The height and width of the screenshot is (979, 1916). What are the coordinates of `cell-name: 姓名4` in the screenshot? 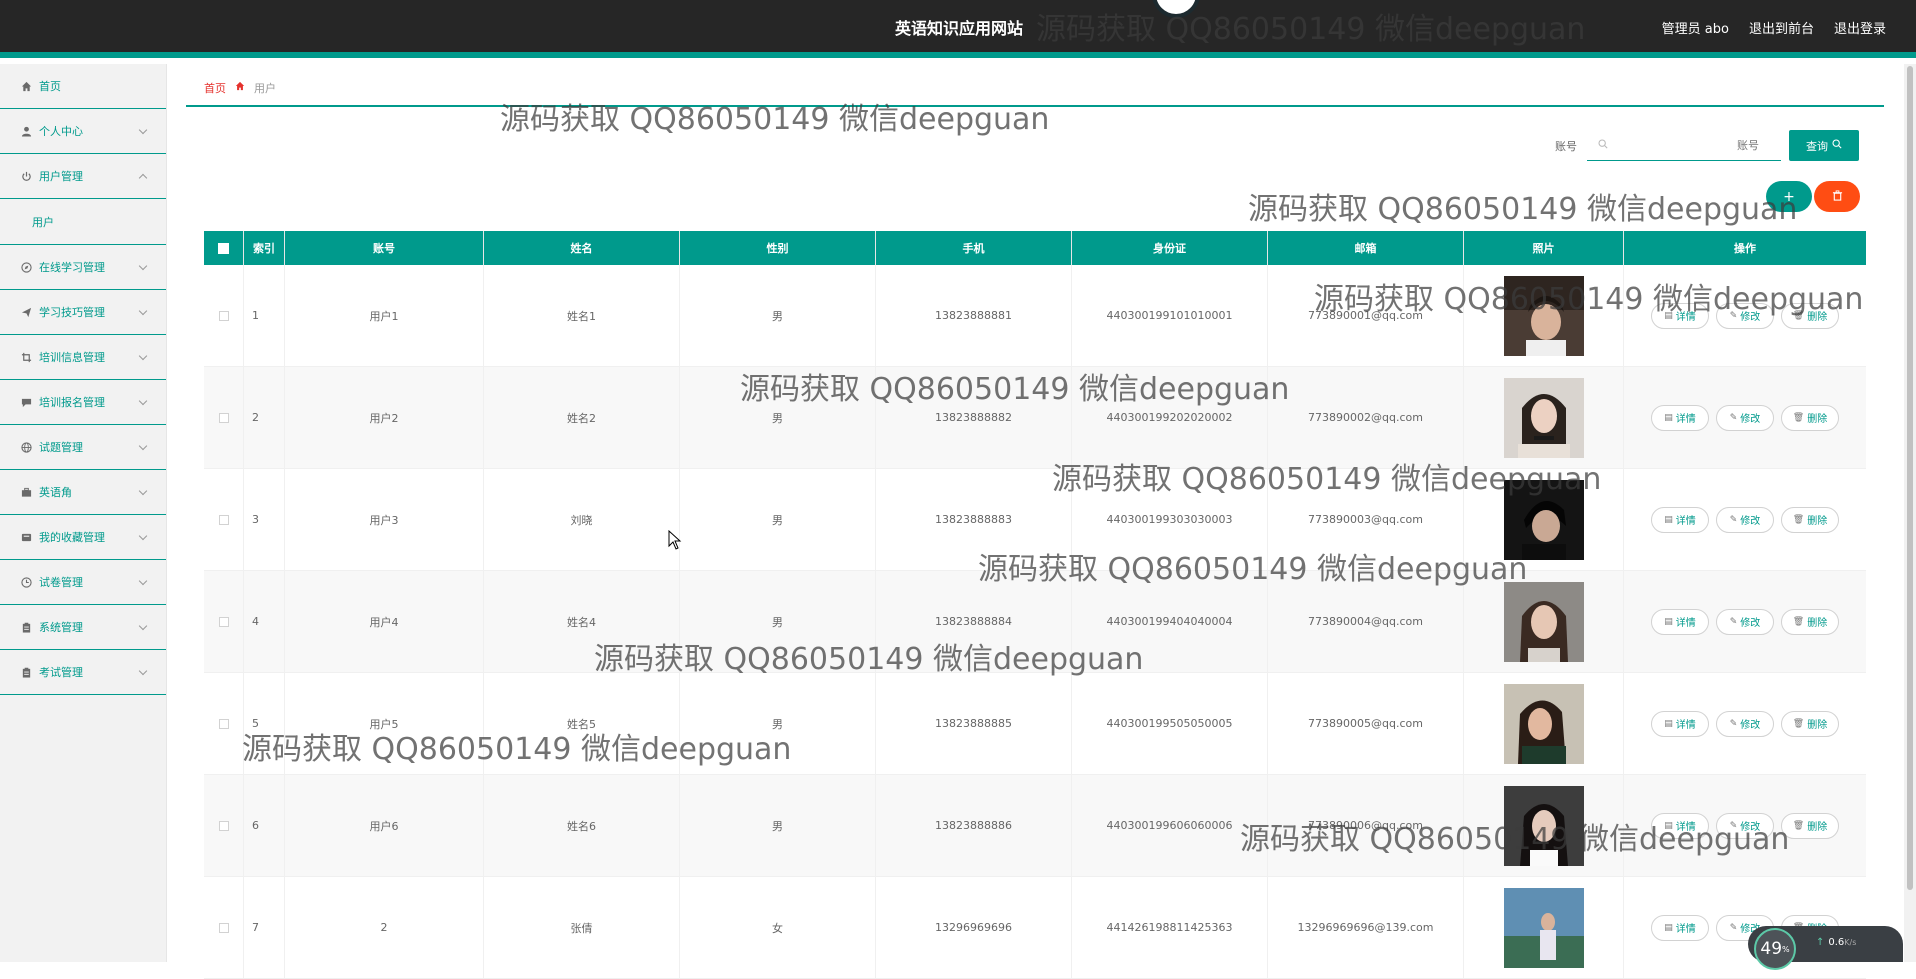 It's located at (582, 621).